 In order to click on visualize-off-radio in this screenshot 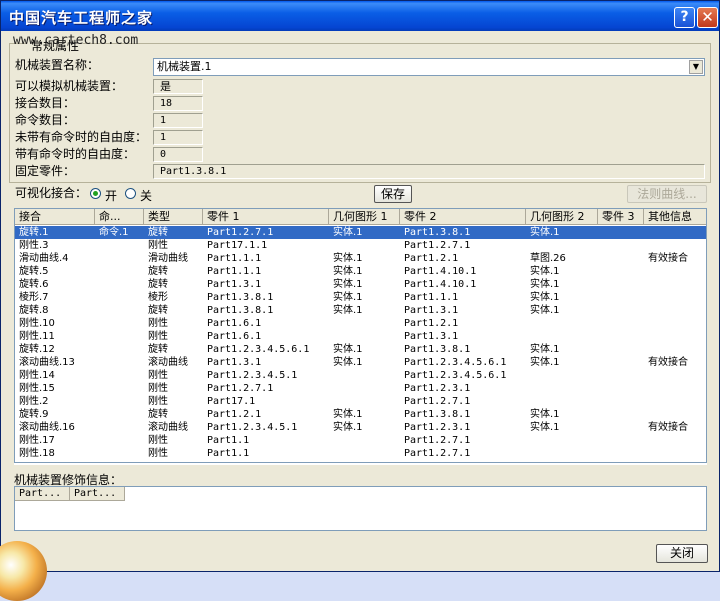, I will do `click(130, 193)`.